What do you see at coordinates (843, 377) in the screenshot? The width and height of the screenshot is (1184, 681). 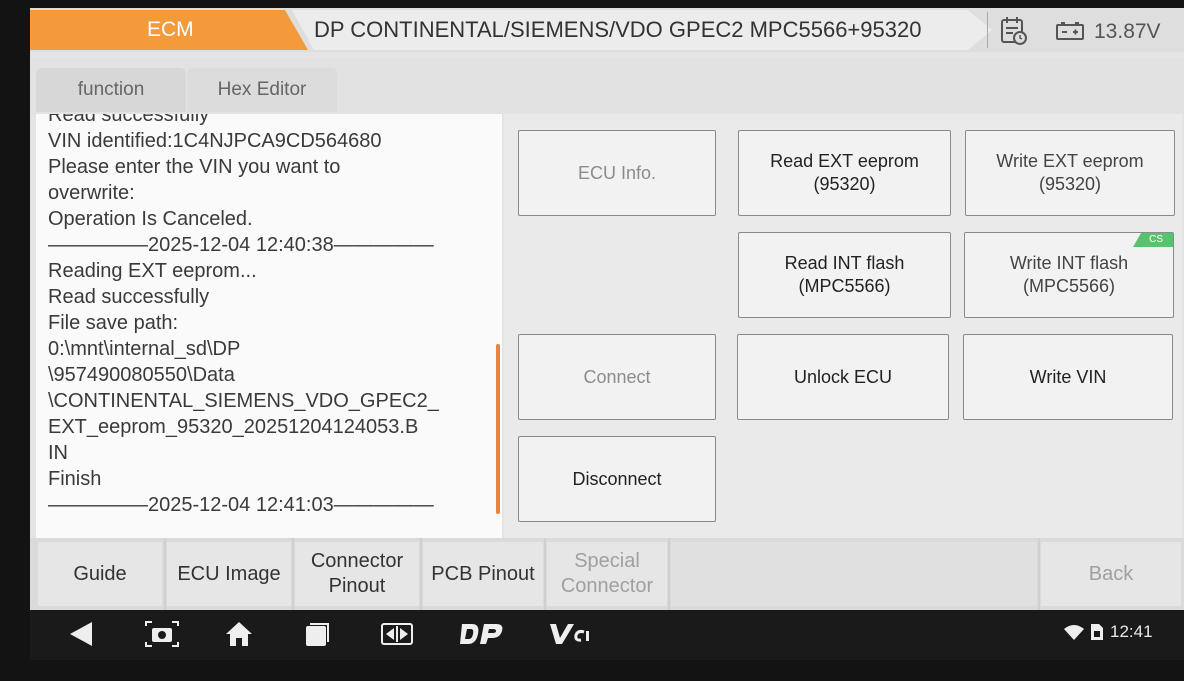 I see `unlock-ecu-button: Unlock ECU` at bounding box center [843, 377].